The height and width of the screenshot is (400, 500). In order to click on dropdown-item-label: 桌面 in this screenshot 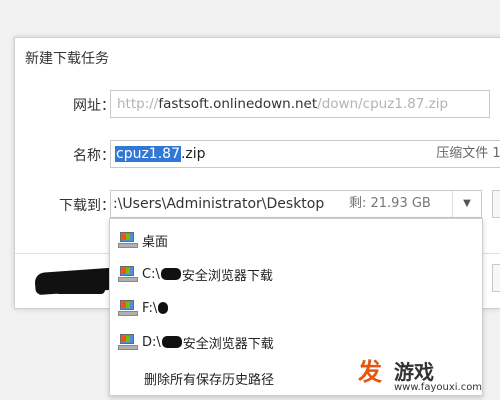, I will do `click(155, 242)`.